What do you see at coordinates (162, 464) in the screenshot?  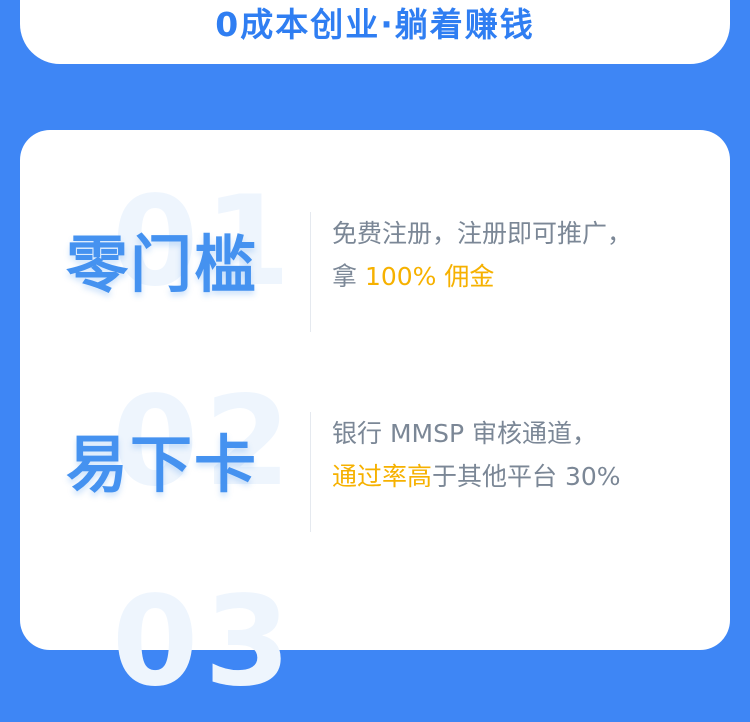 I see `feature-title: 易下卡` at bounding box center [162, 464].